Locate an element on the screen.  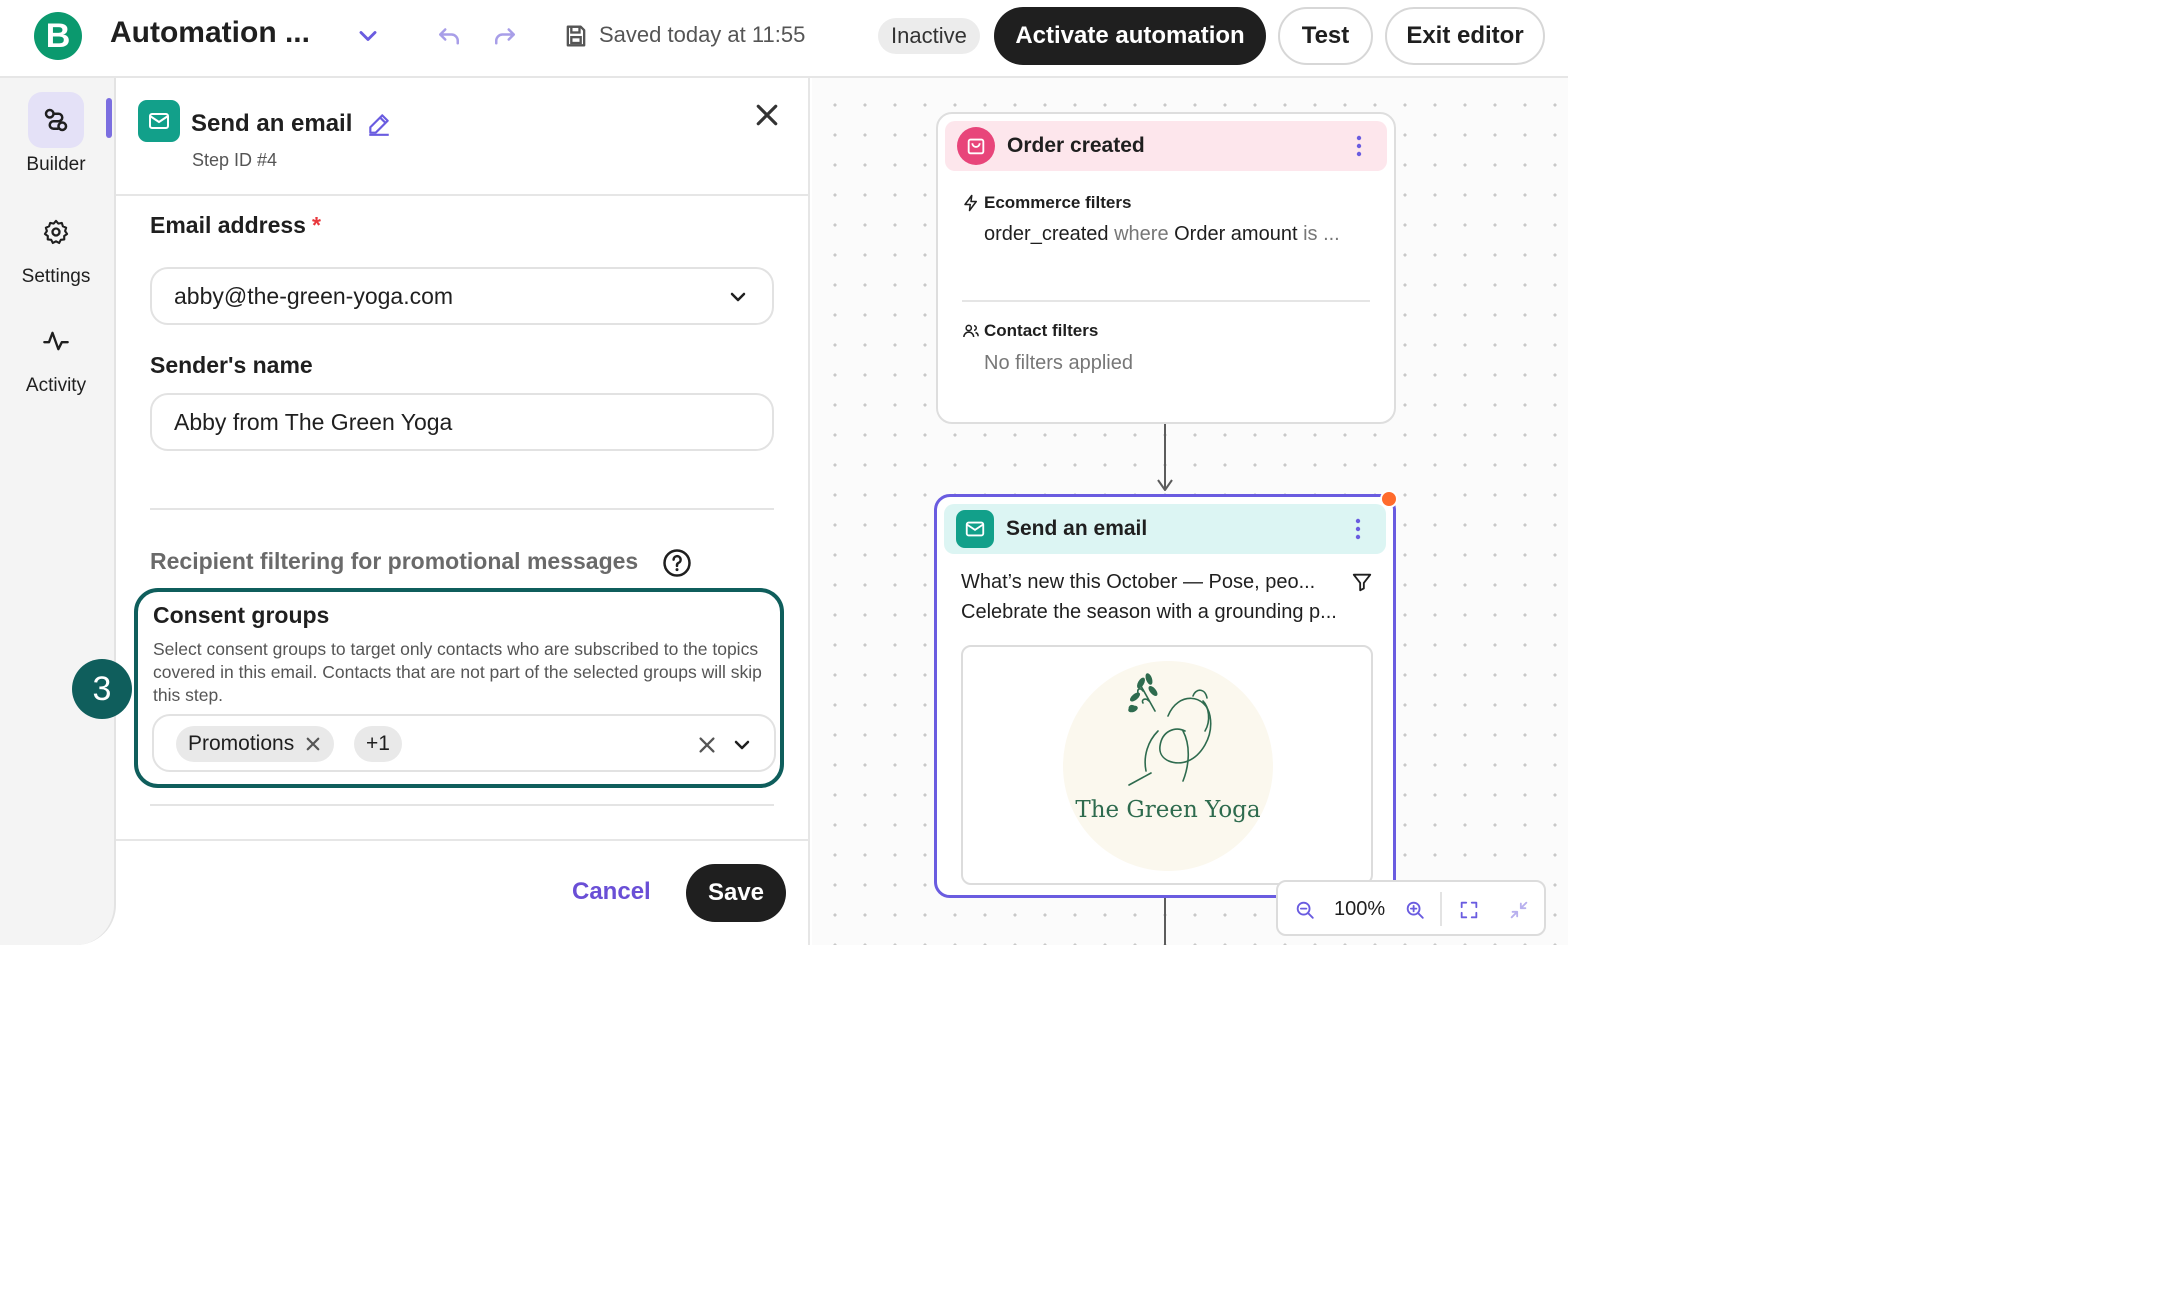
shopping-bag-icon is located at coordinates (976, 146).